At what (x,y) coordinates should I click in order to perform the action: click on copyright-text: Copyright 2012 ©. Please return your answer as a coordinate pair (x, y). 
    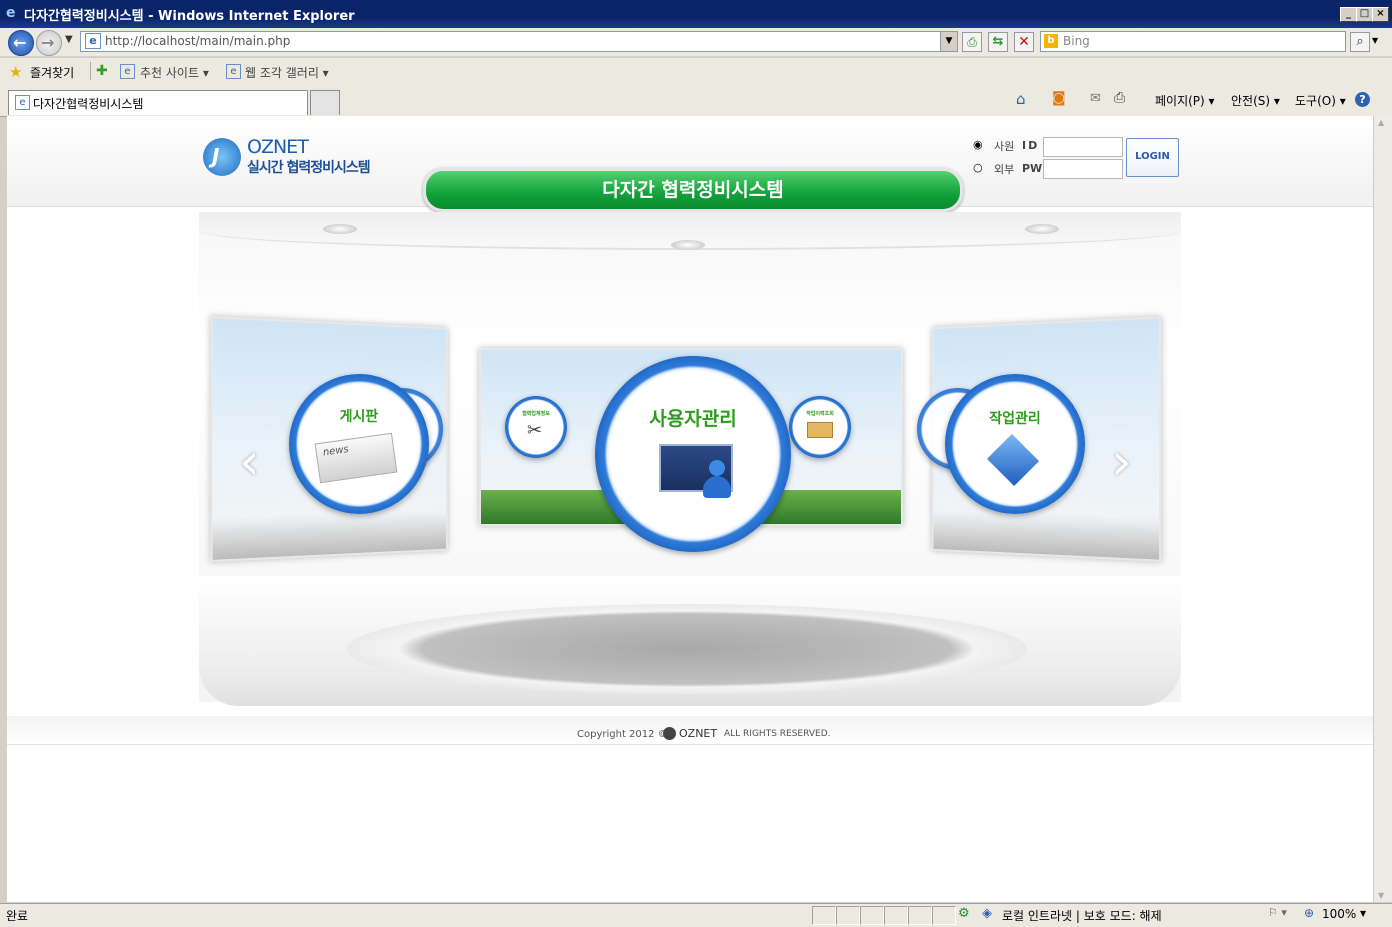
    Looking at the image, I should click on (622, 734).